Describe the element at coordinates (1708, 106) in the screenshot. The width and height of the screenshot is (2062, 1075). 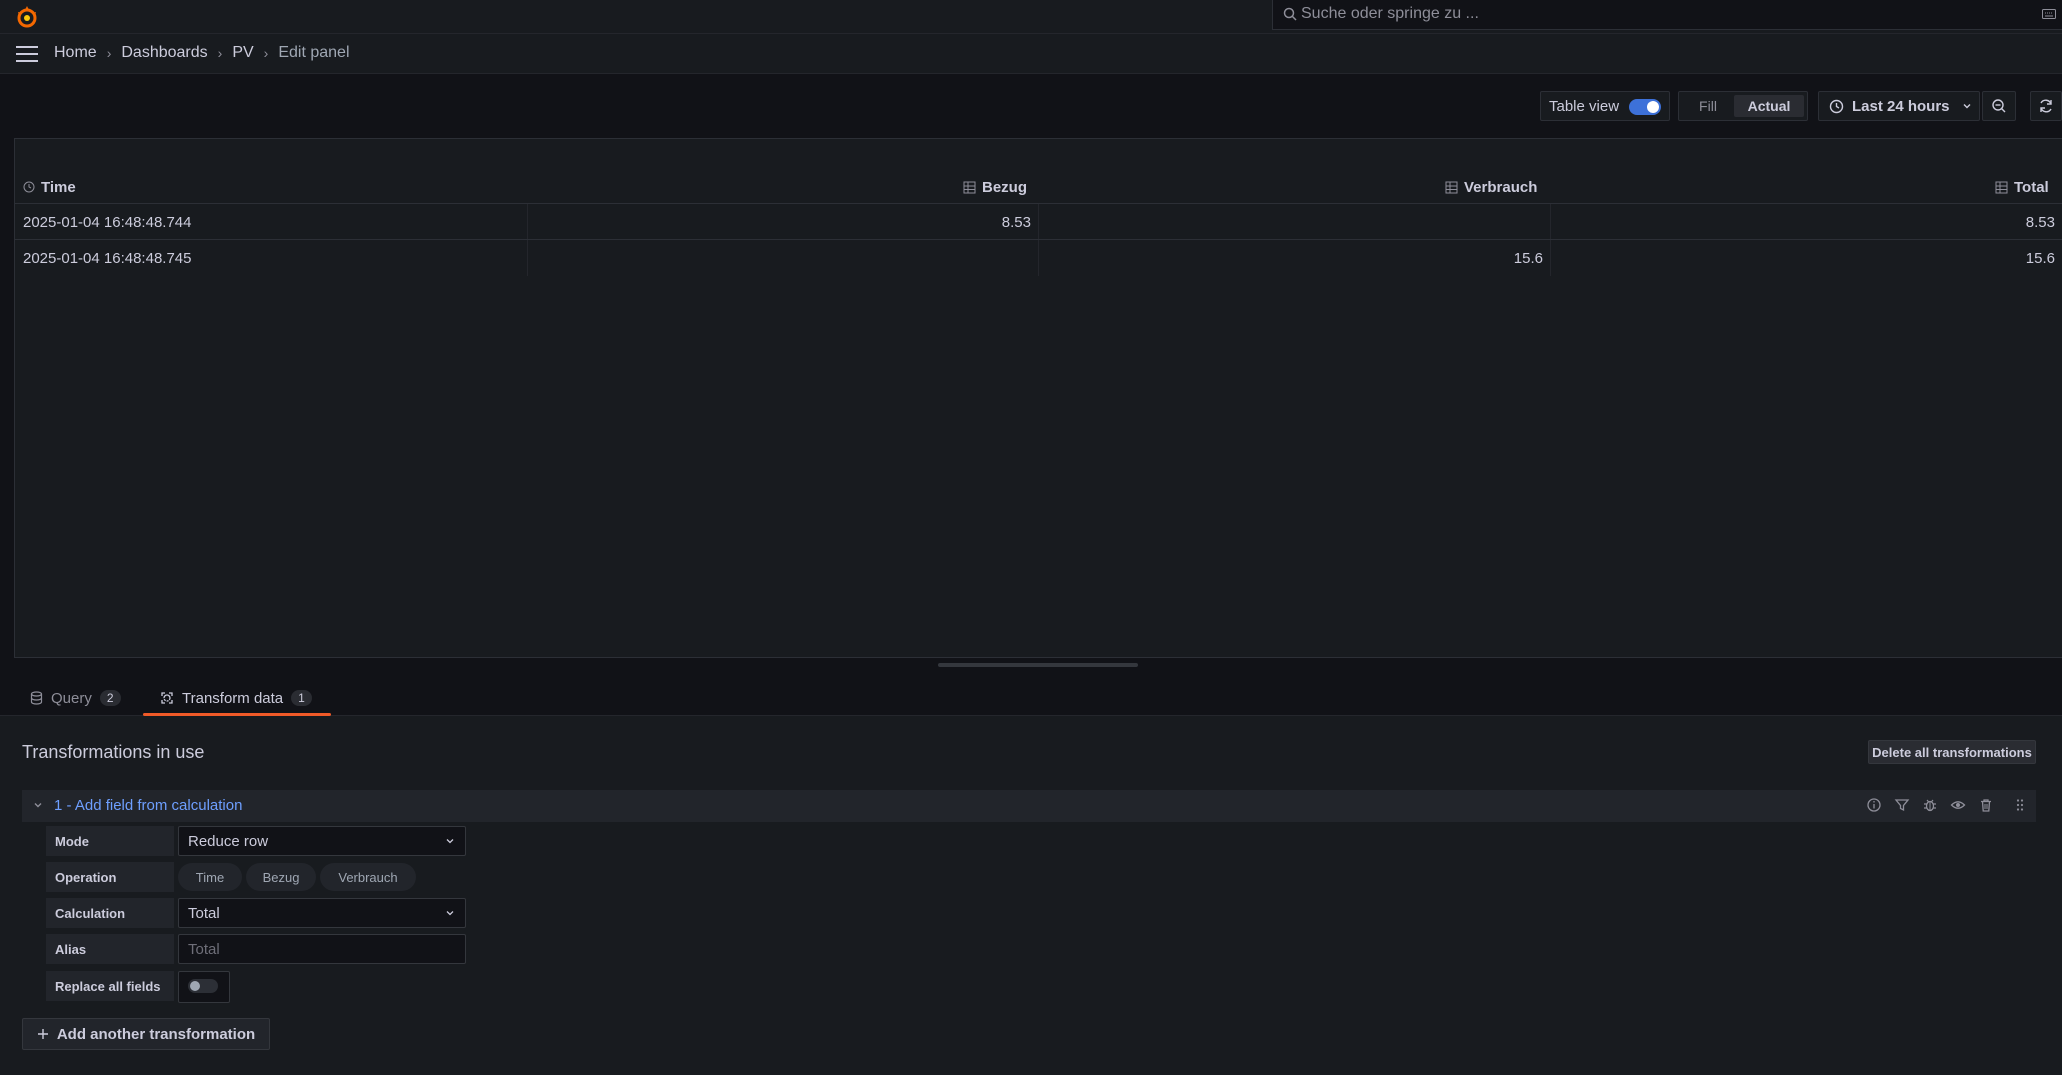
I see `fill-option: Fill` at that location.